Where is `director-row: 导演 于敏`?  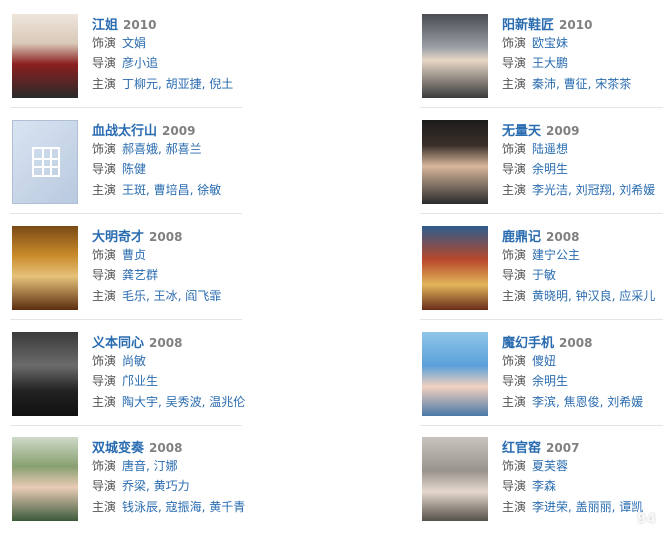 director-row: 导演 于敏 is located at coordinates (529, 274).